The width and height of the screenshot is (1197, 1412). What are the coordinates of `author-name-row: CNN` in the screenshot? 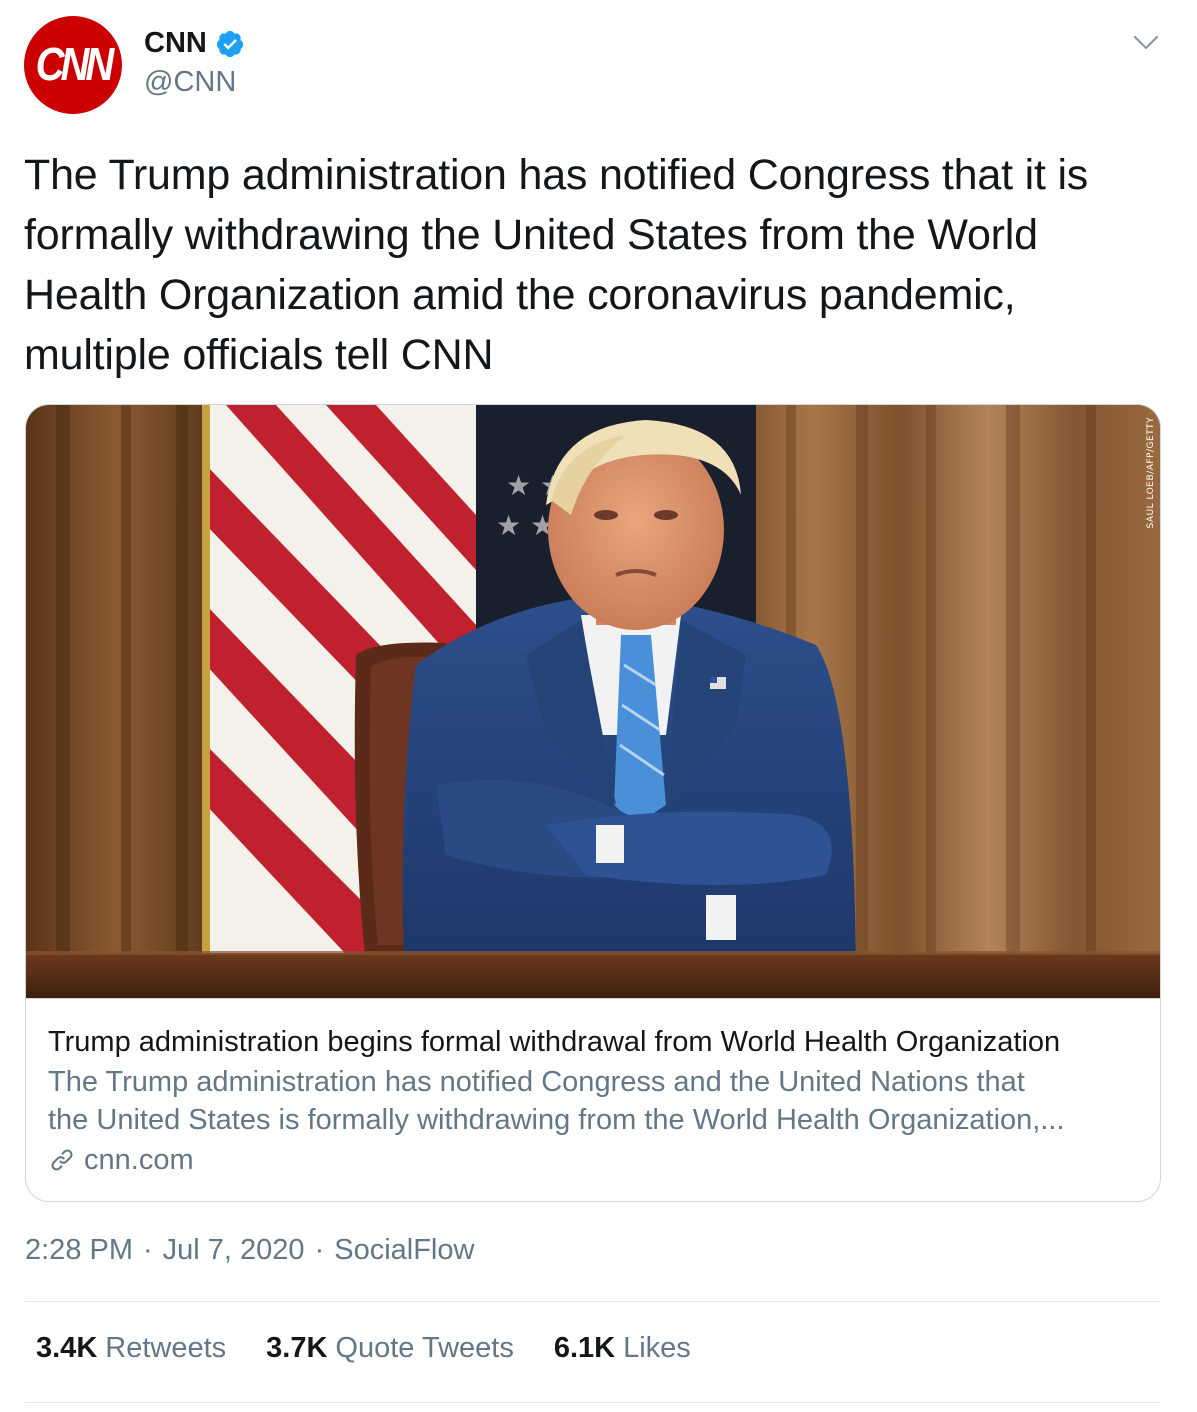 It's located at (194, 43).